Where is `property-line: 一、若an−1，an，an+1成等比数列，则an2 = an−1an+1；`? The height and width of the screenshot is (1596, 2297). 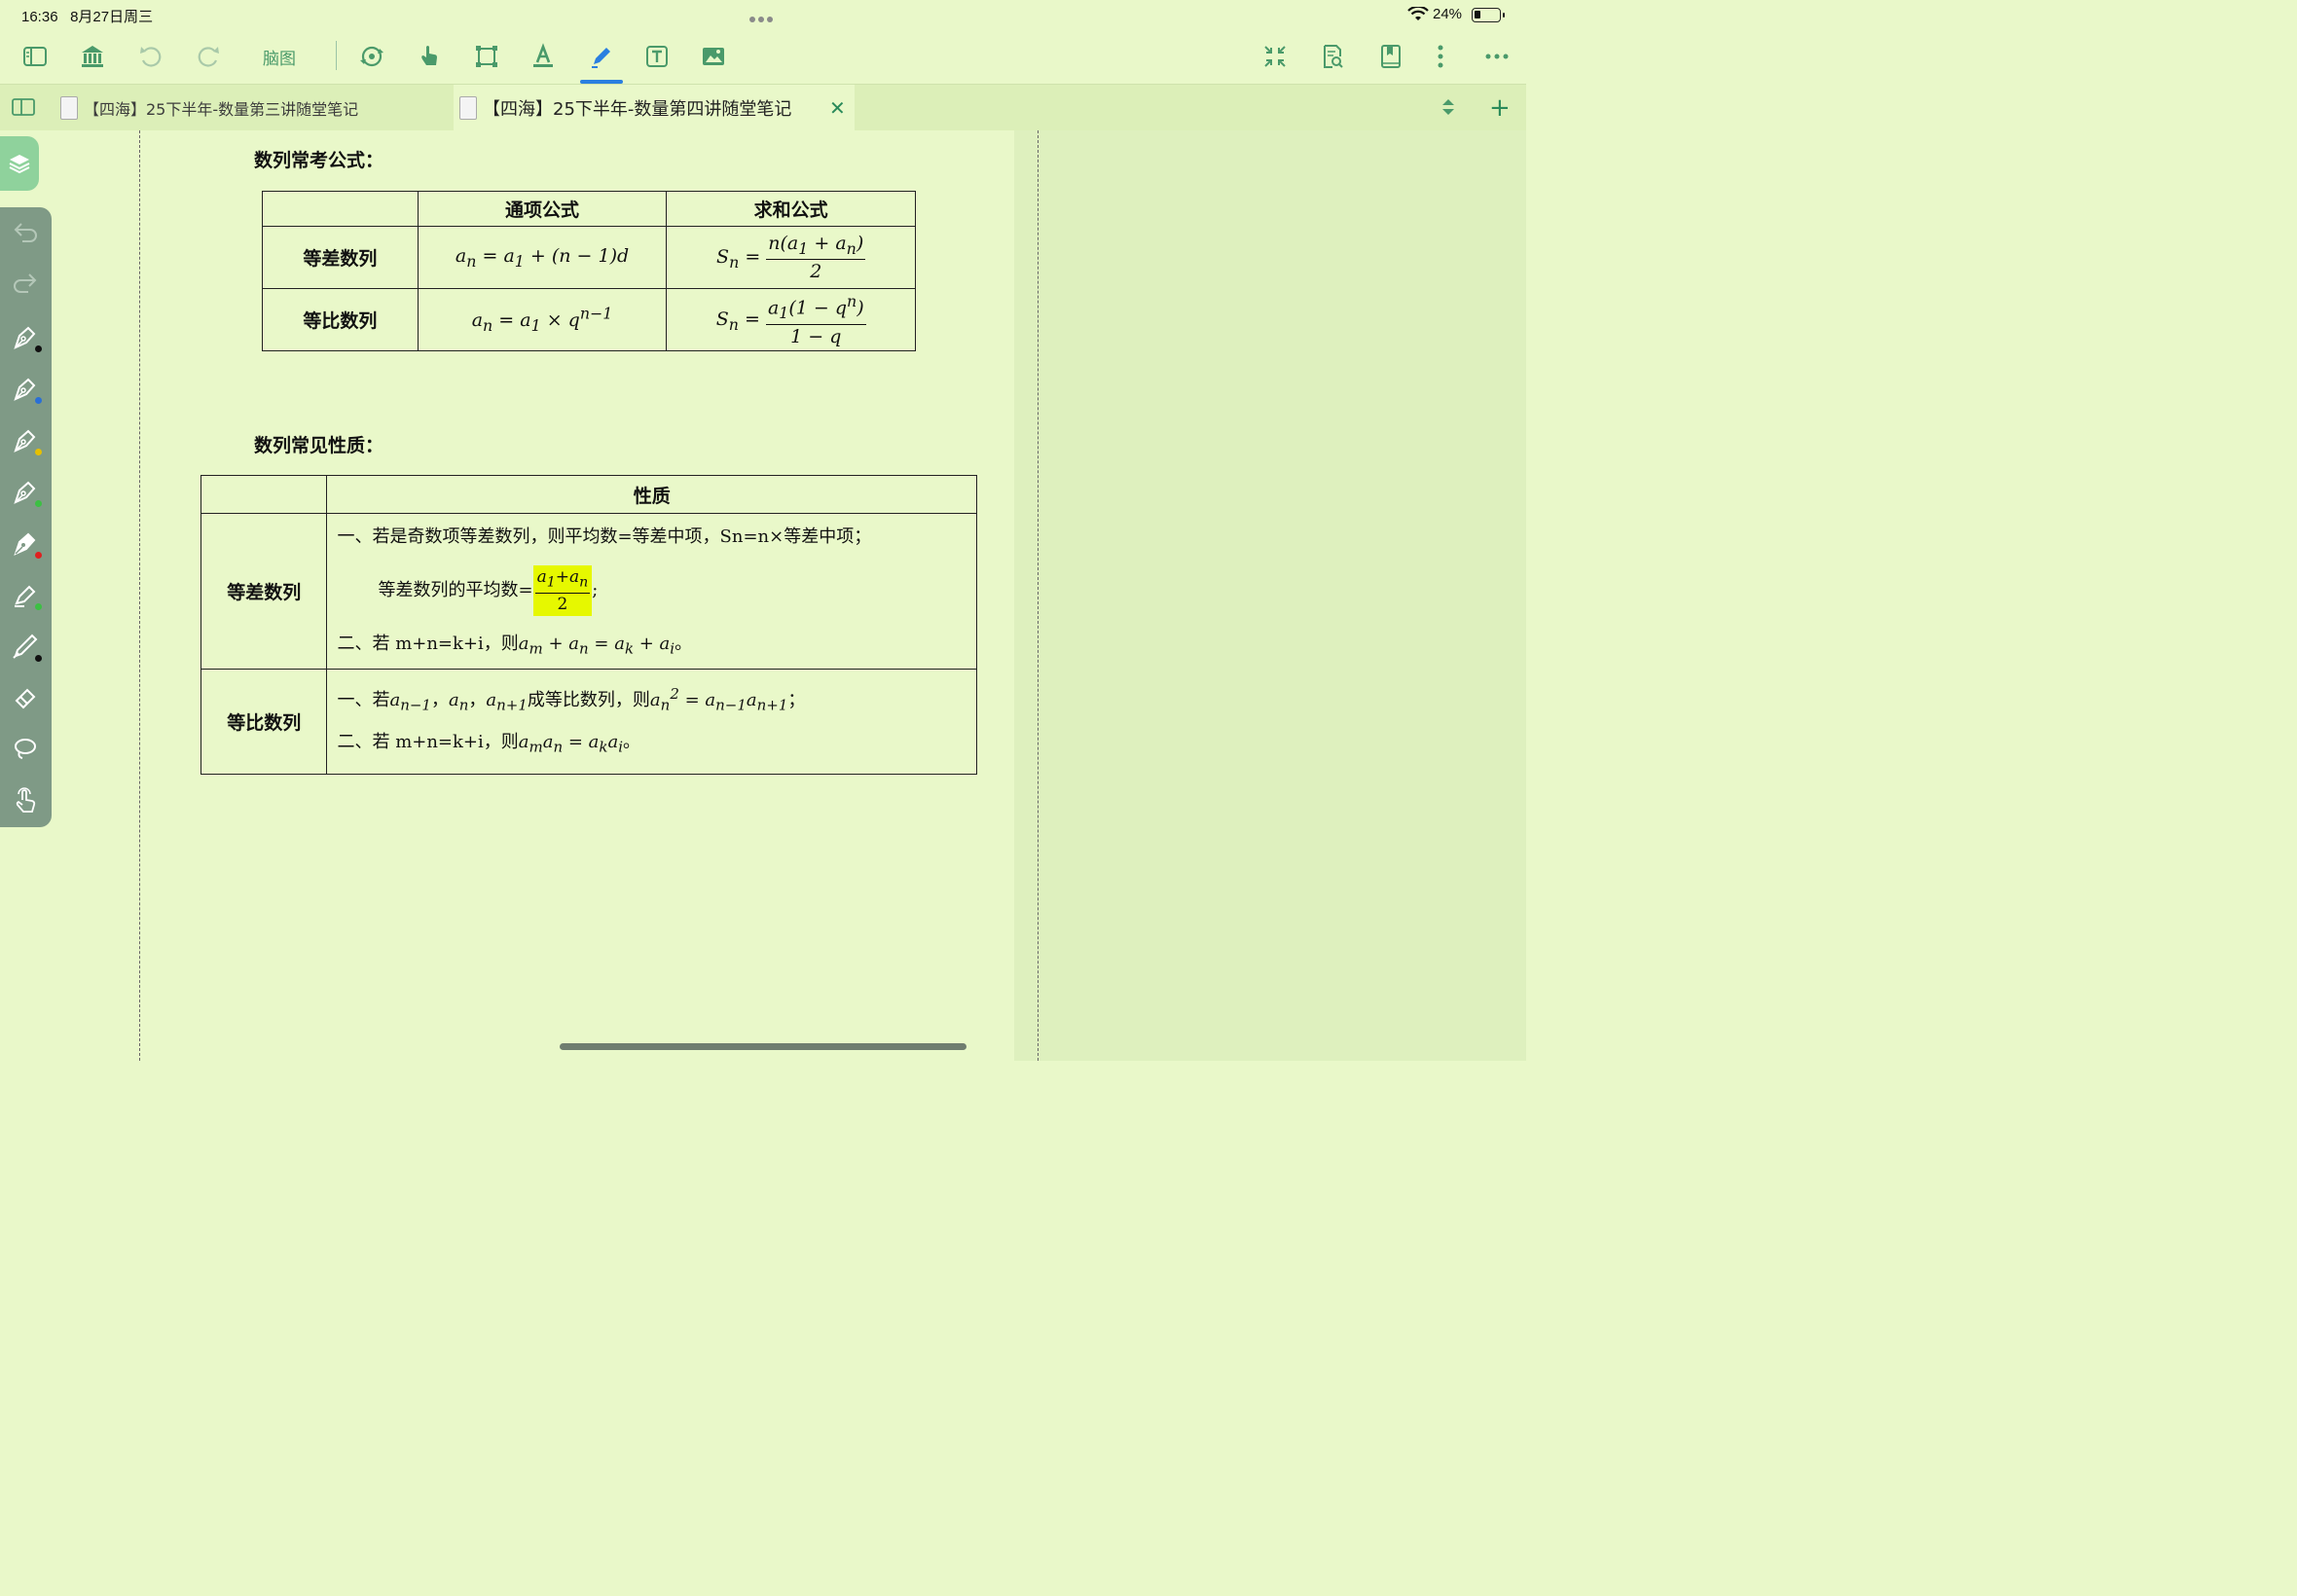 property-line: 一、若an−1，an，an+1成等比数列，则an2 = an−1an+1； is located at coordinates (571, 699).